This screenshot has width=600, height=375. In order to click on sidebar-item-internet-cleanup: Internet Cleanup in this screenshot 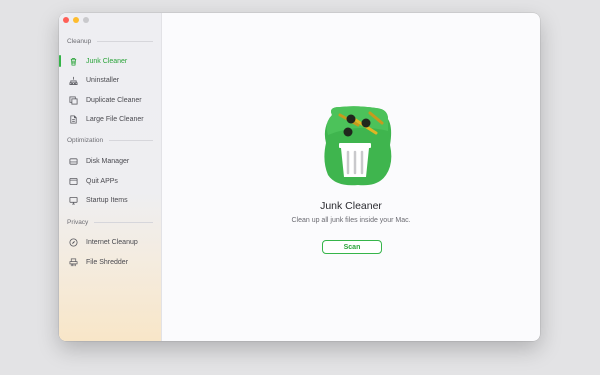, I will do `click(110, 242)`.